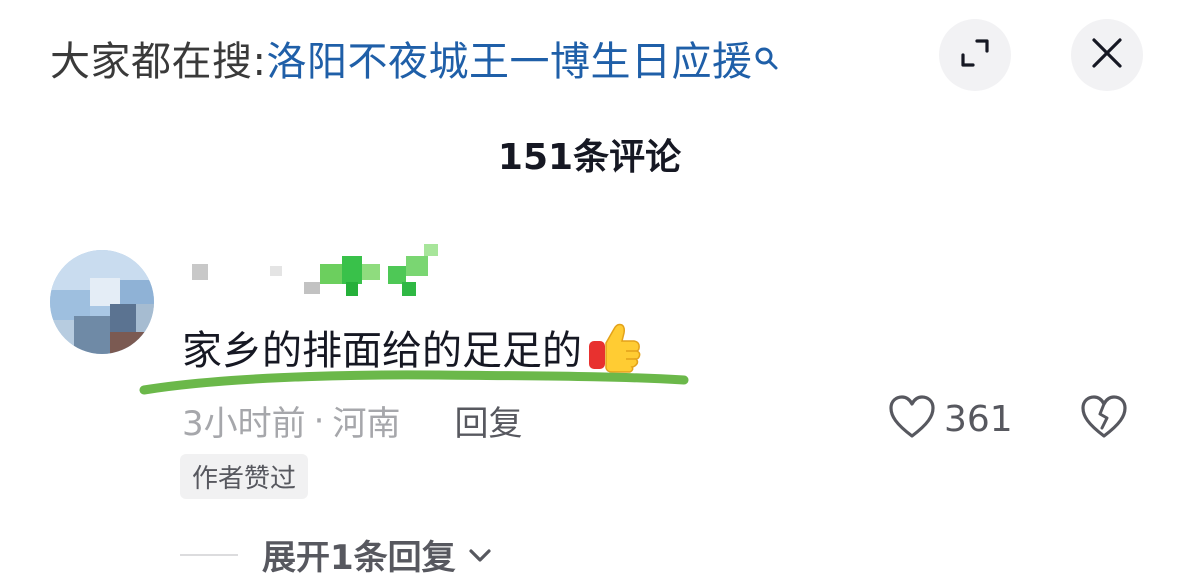 The width and height of the screenshot is (1179, 579). I want to click on like-count: 361, so click(978, 419).